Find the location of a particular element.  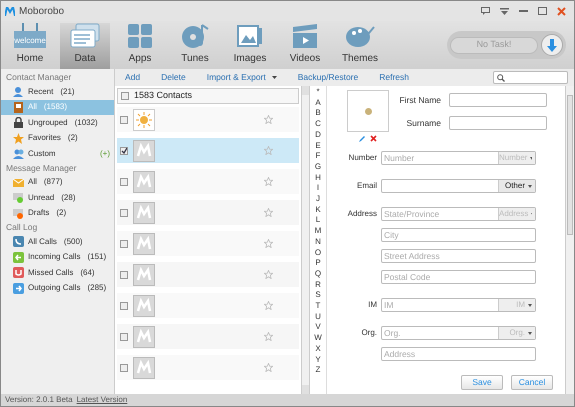

caret-icon is located at coordinates (530, 333).